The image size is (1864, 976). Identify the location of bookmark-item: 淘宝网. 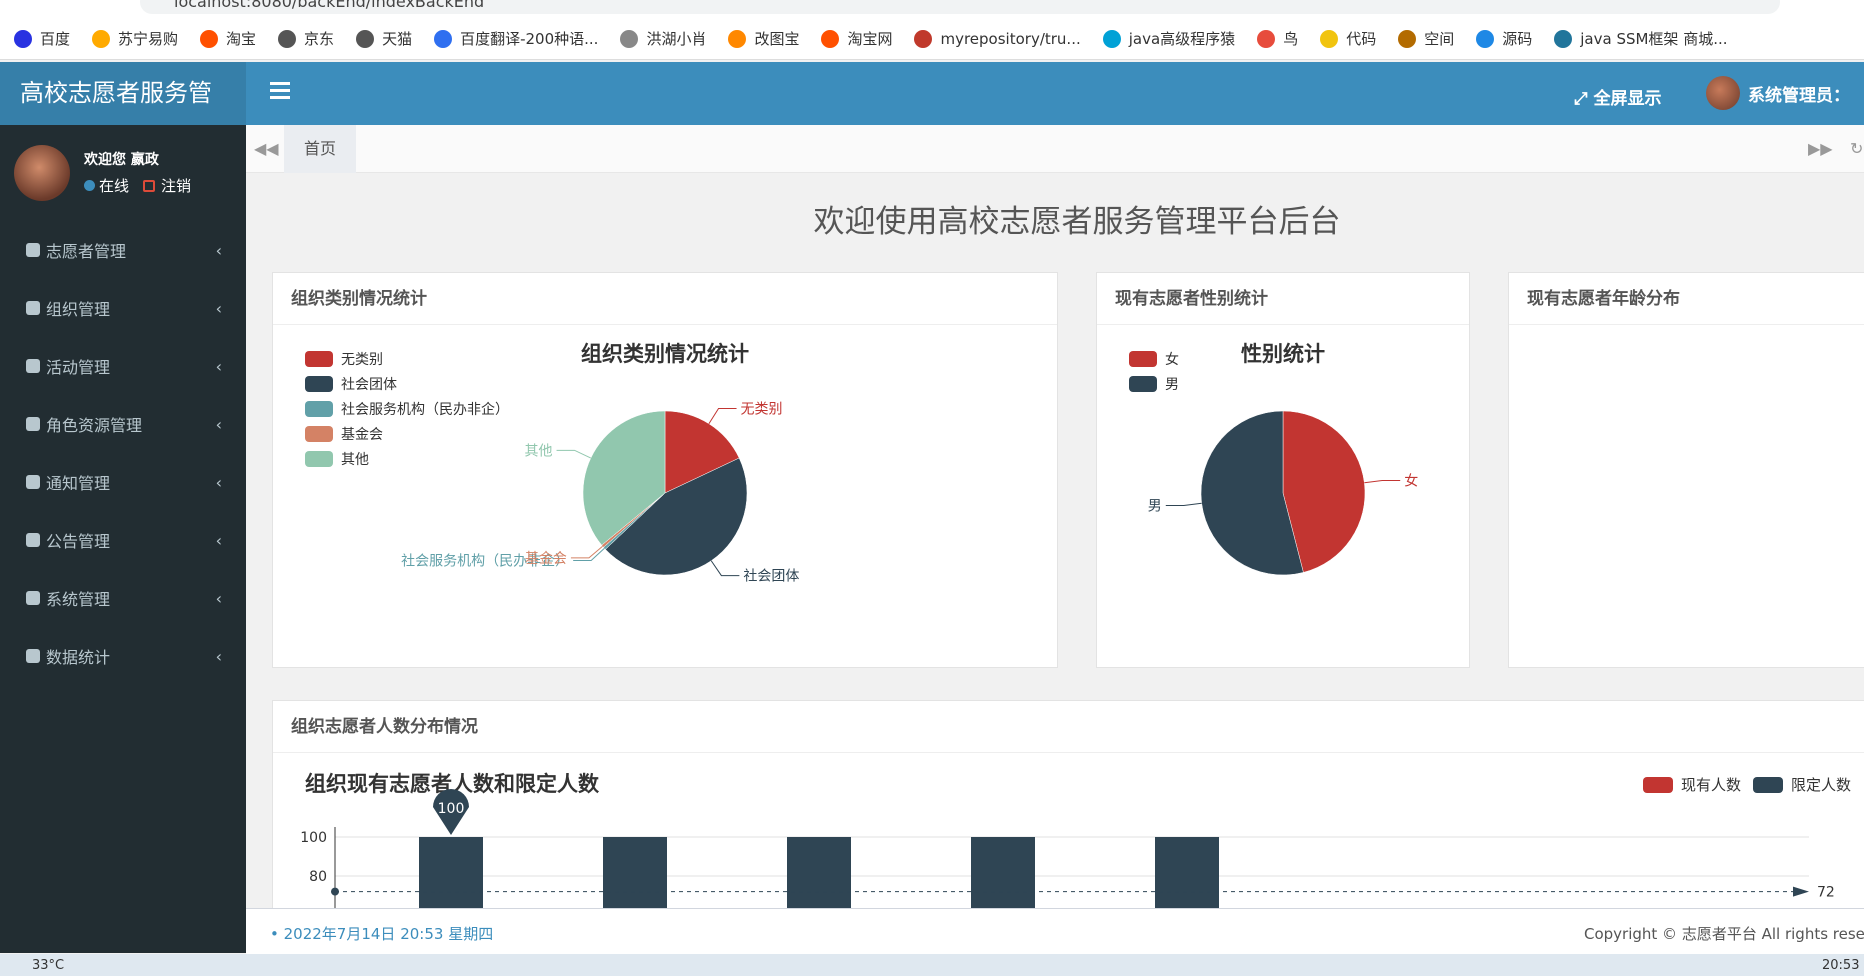
(856, 38).